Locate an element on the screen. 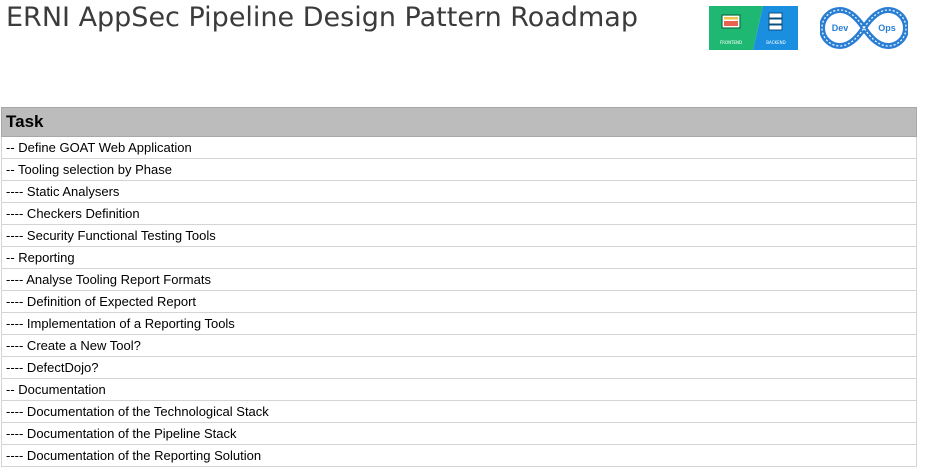 Image resolution: width=929 pixels, height=476 pixels. task-cell: -- Reporting is located at coordinates (459, 257).